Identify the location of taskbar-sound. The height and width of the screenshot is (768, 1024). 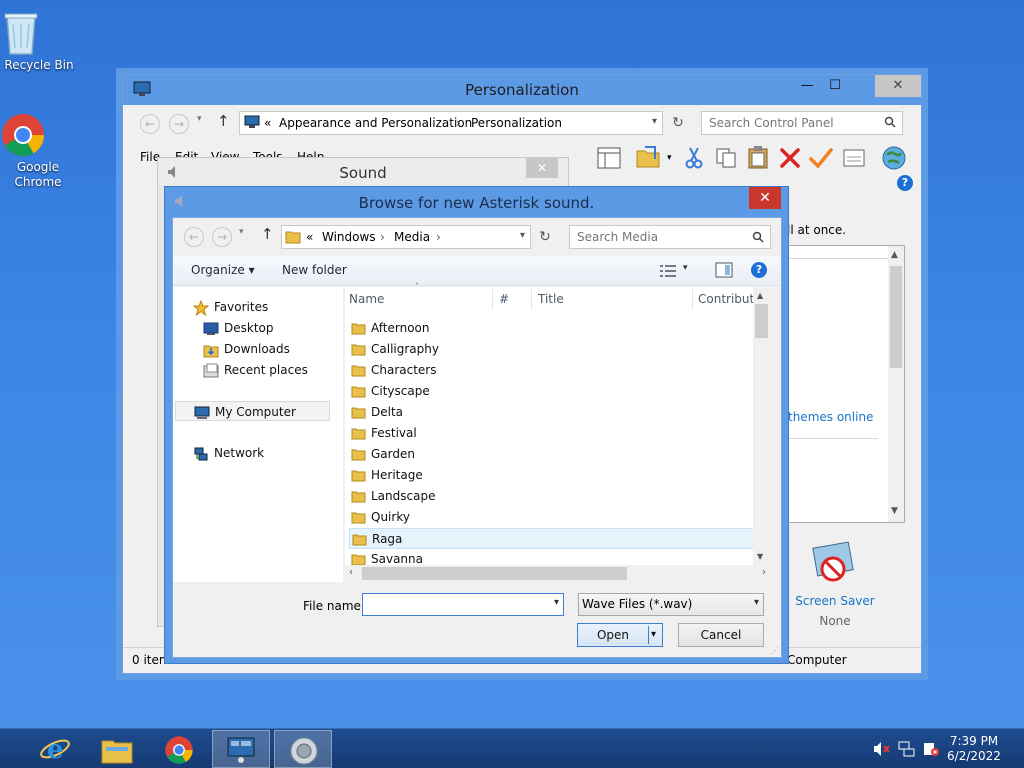
(303, 749).